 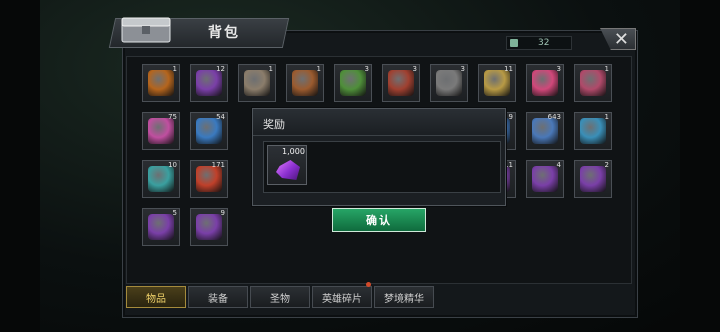 What do you see at coordinates (274, 124) in the screenshot?
I see `dialog-title: 奖励` at bounding box center [274, 124].